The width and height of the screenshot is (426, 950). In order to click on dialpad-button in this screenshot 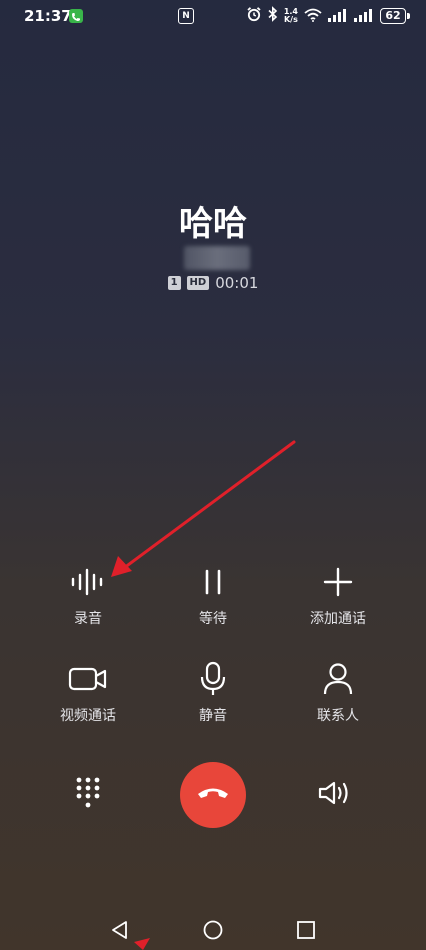, I will do `click(88, 795)`.